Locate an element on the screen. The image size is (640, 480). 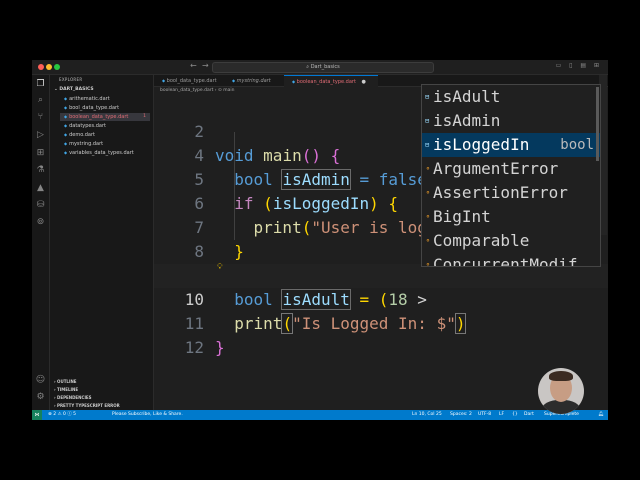
folder-dart-basics: ⌄ DART_BASICS is located at coordinates (74, 89).